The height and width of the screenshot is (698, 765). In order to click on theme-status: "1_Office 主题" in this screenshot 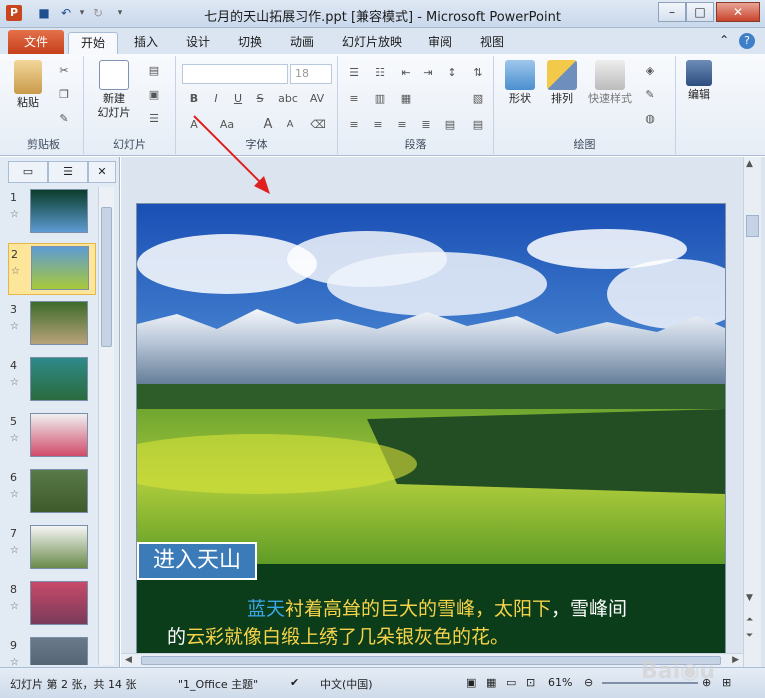, I will do `click(218, 684)`.